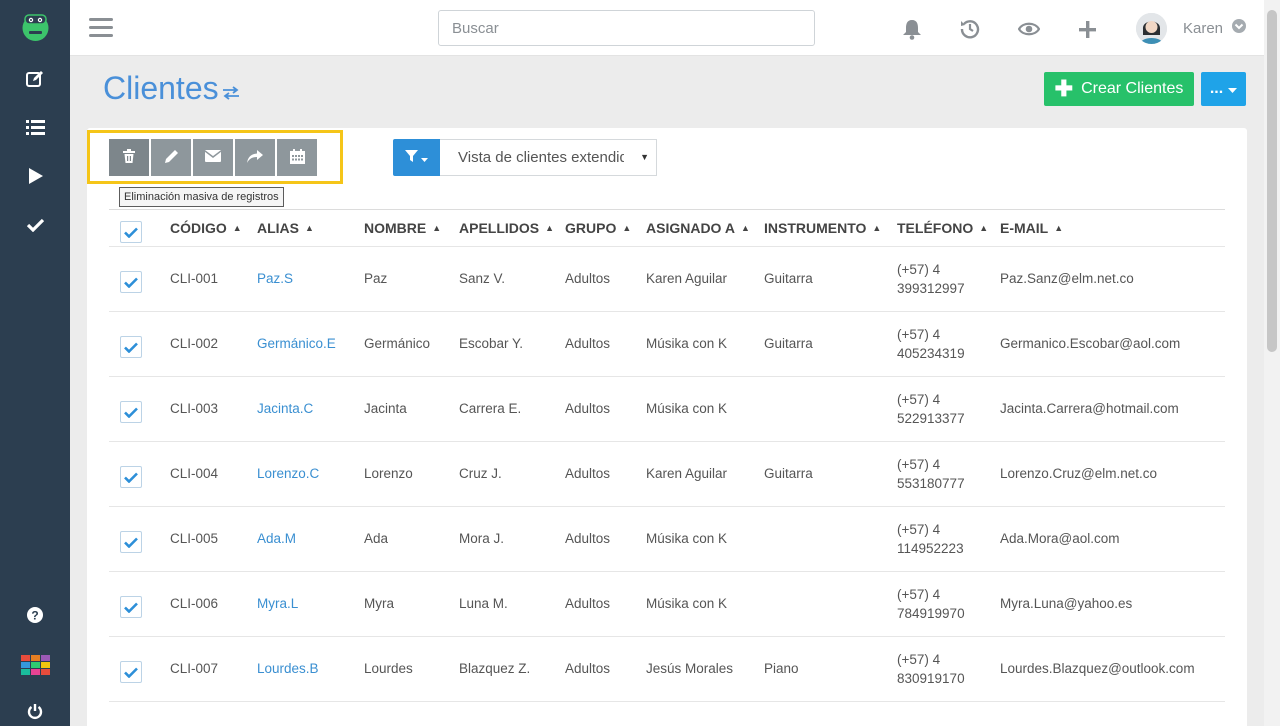 The image size is (1280, 726). I want to click on user-menu: Karen, so click(1196, 28).